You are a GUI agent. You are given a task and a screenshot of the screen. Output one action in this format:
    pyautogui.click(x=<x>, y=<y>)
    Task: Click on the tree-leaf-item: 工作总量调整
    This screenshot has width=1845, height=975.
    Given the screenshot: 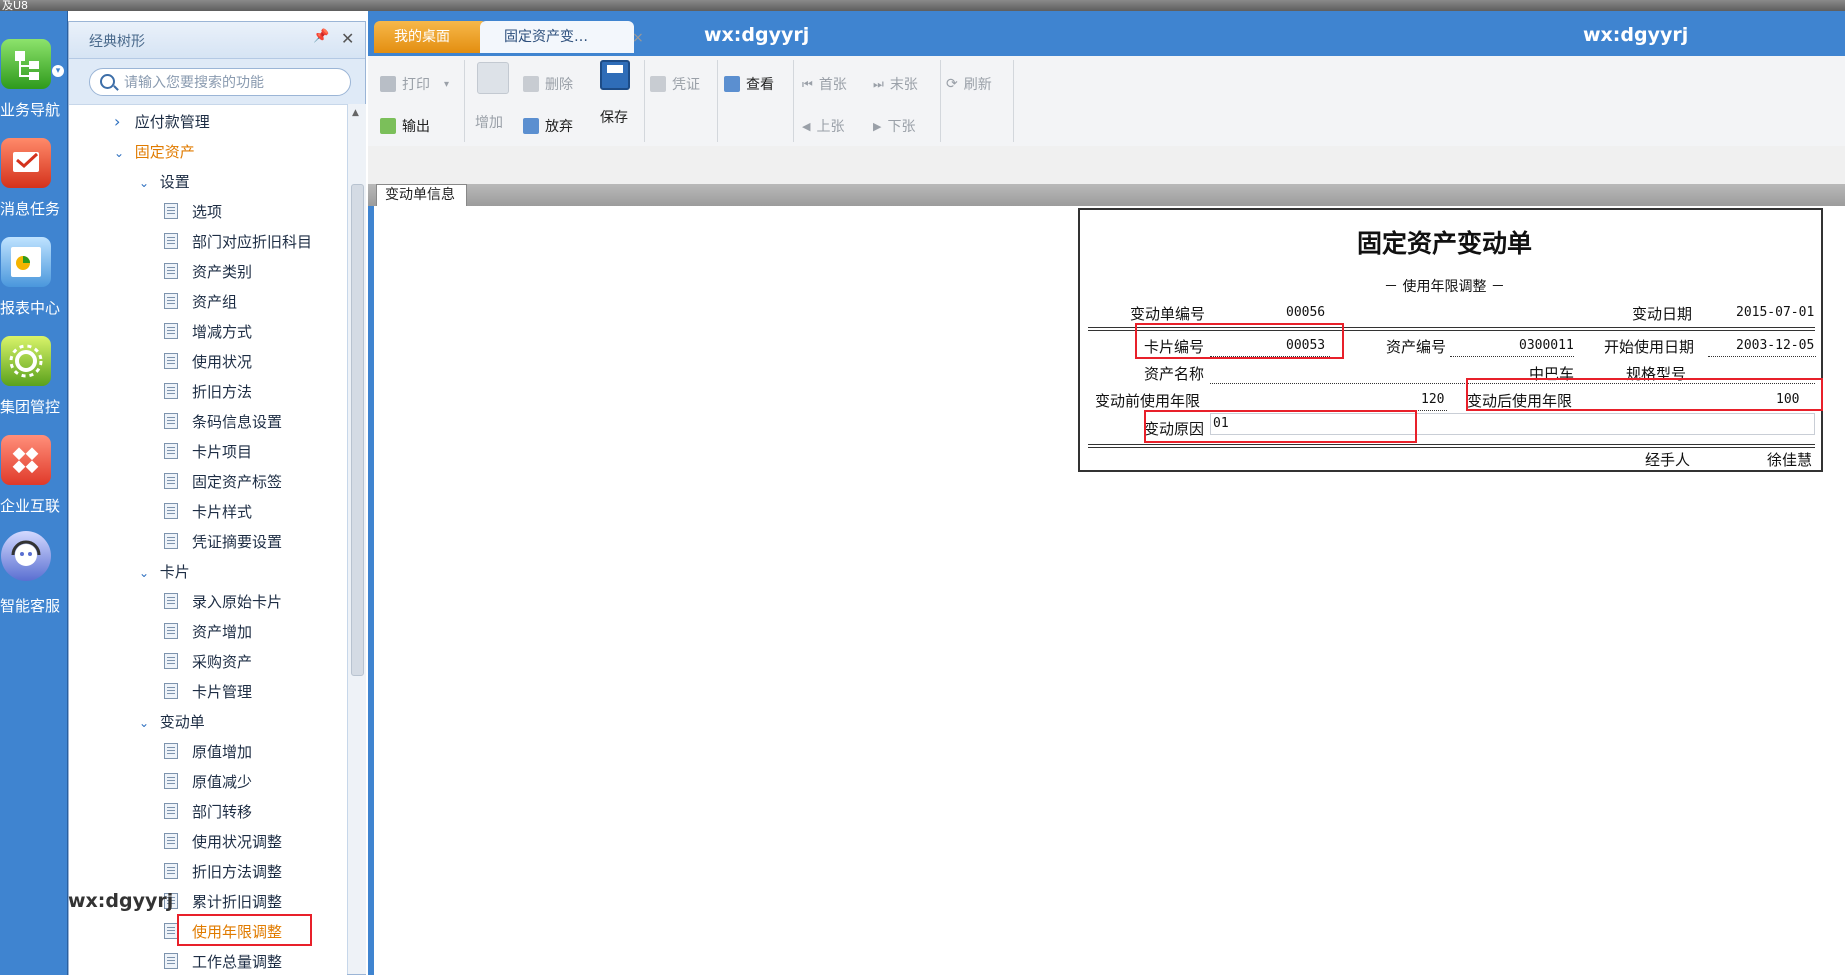 What is the action you would take?
    pyautogui.click(x=223, y=962)
    